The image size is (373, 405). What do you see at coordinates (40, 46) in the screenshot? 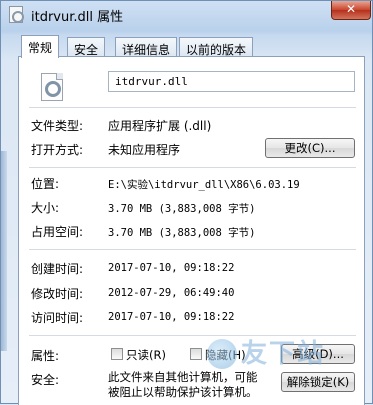
I see `tab-general: 常规` at bounding box center [40, 46].